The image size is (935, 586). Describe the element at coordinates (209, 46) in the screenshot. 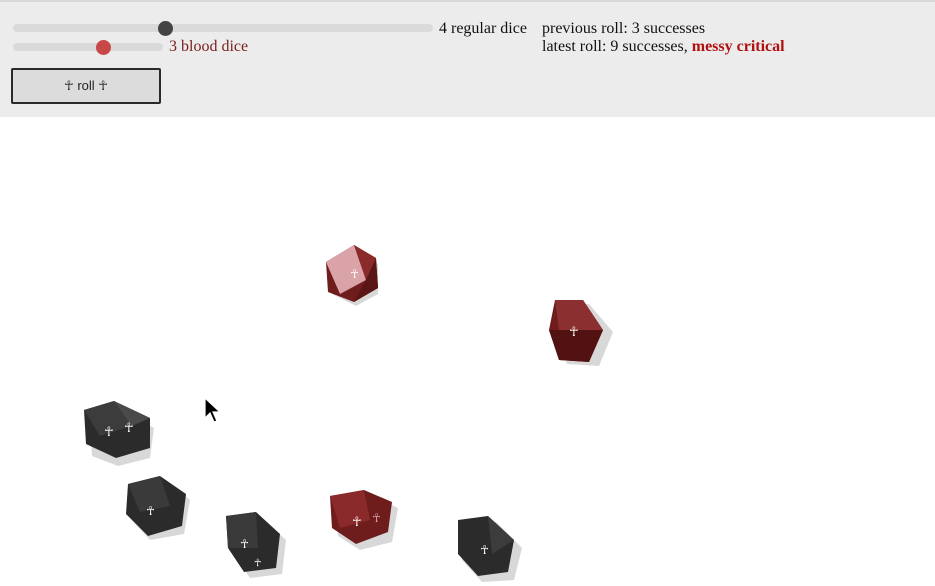

I see `blood-dice-label: 3 blood dice` at that location.